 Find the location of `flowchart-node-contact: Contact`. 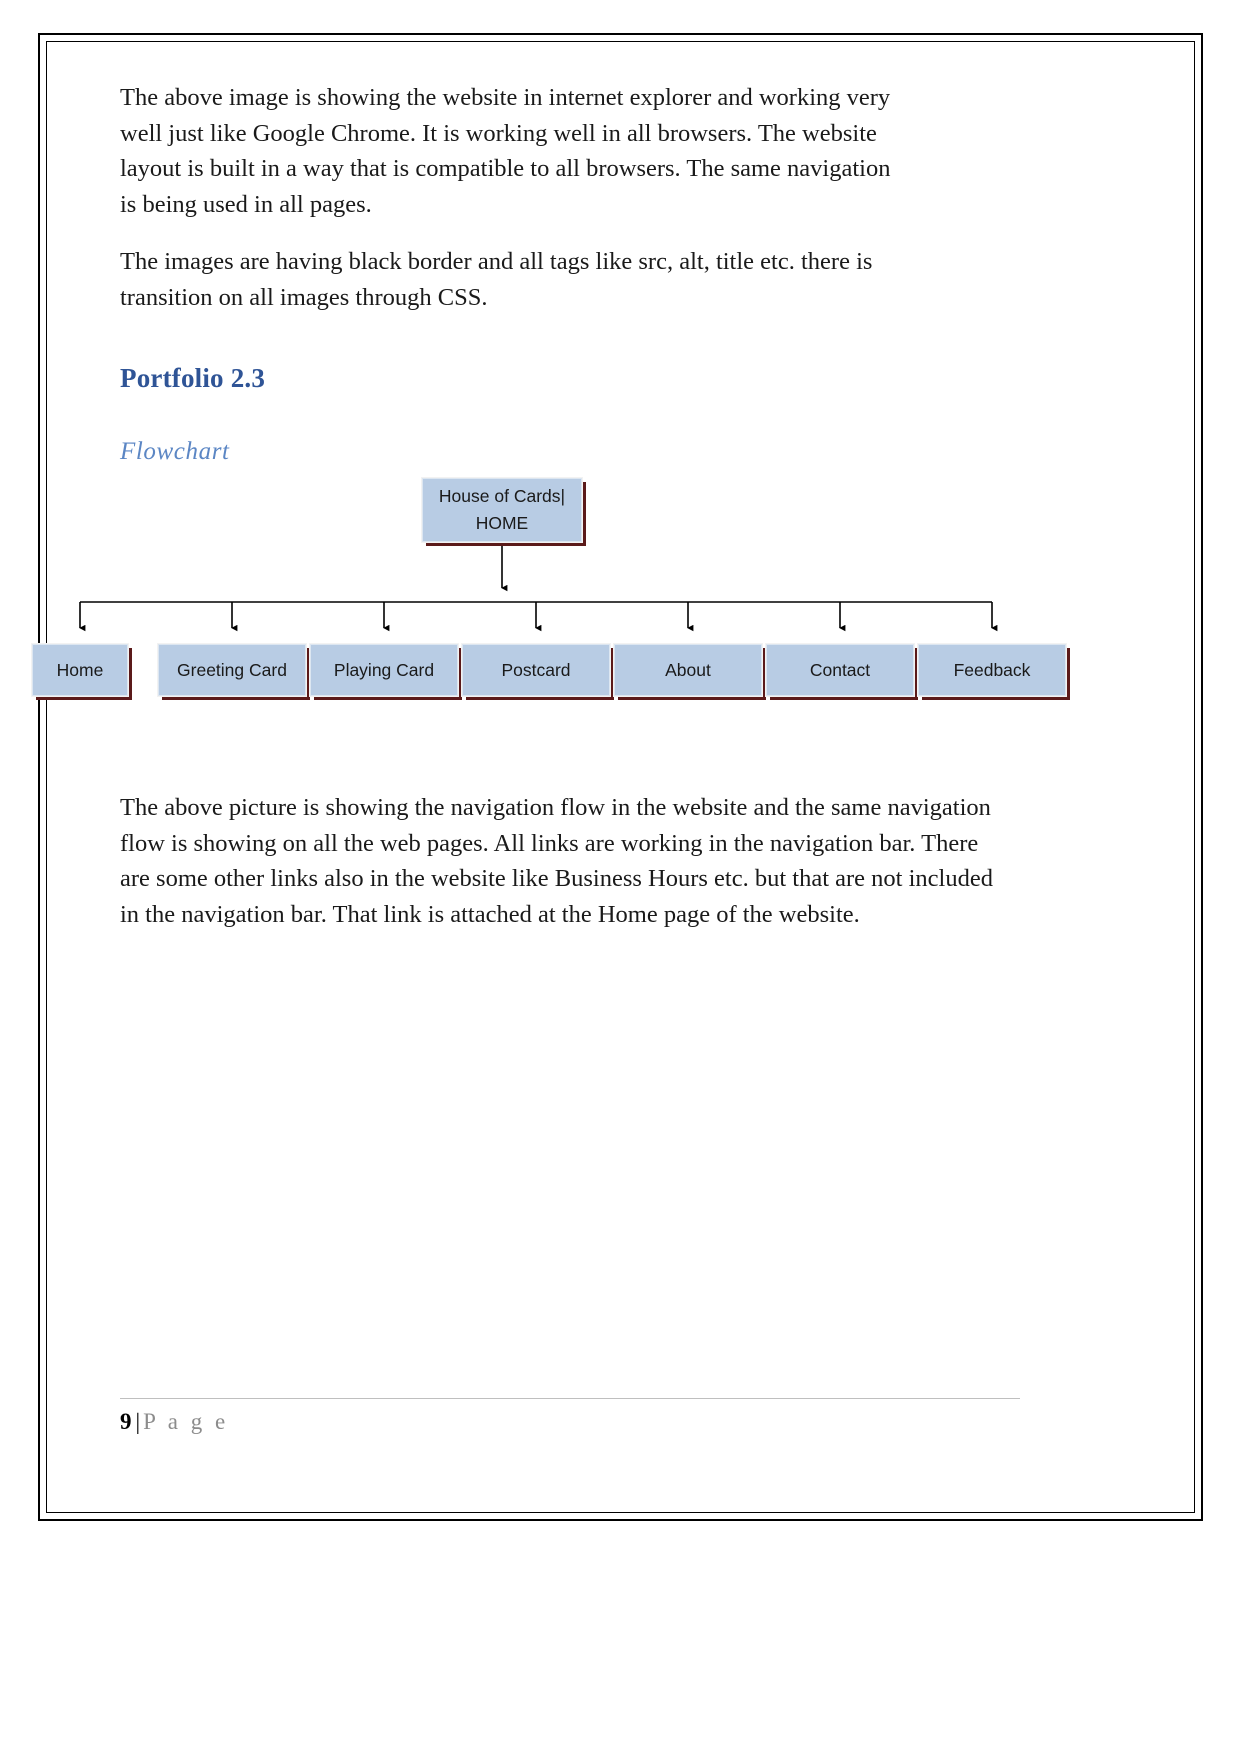

flowchart-node-contact: Contact is located at coordinates (840, 670).